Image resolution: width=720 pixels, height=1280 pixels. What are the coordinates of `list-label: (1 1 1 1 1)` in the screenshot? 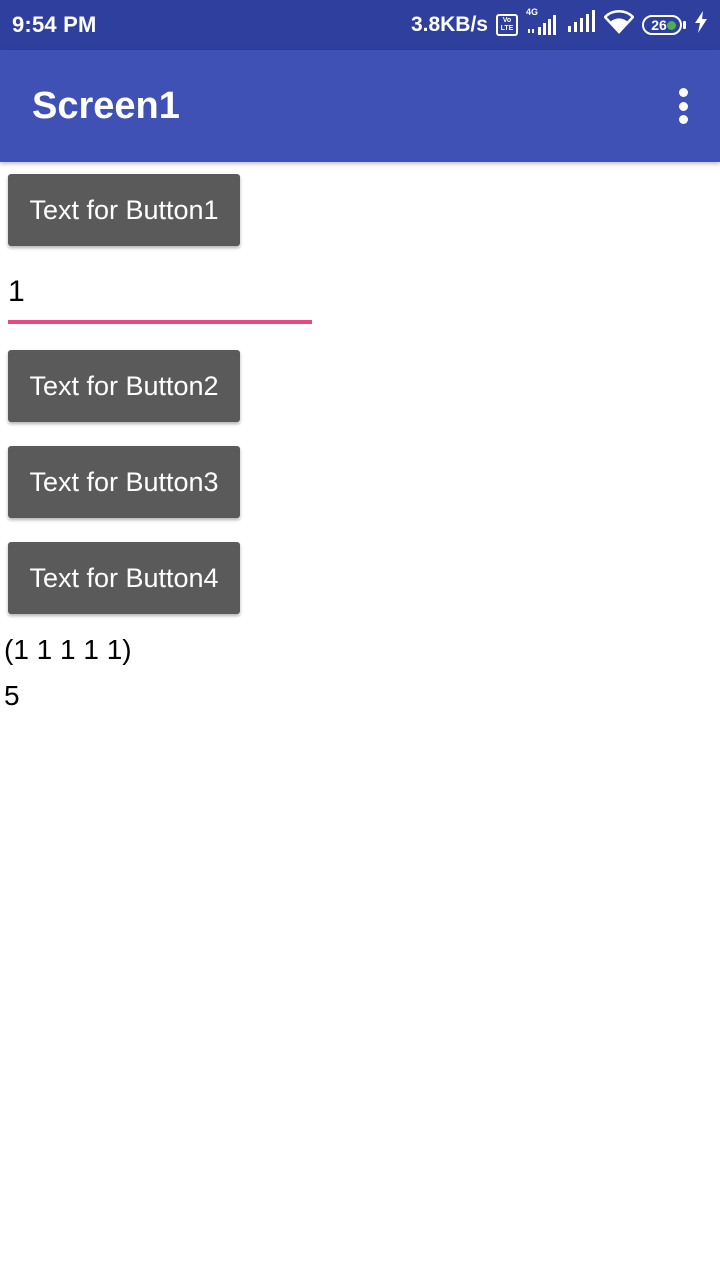 It's located at (68, 649).